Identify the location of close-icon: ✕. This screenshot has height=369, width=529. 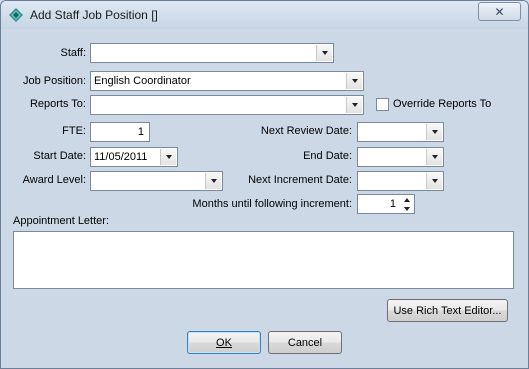
(499, 11).